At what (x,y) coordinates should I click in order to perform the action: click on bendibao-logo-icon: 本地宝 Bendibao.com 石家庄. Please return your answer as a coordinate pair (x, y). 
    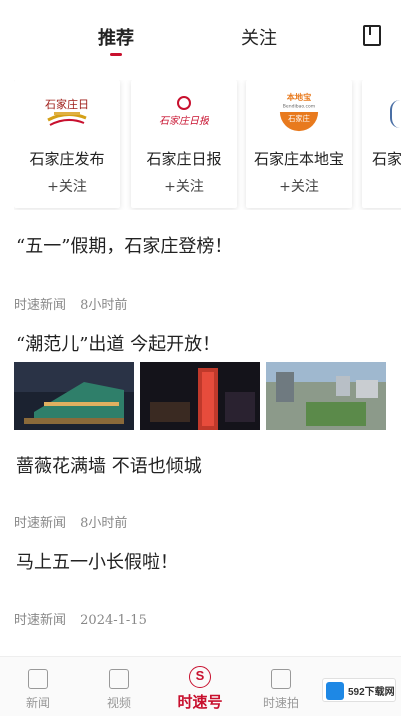
    Looking at the image, I should click on (299, 112).